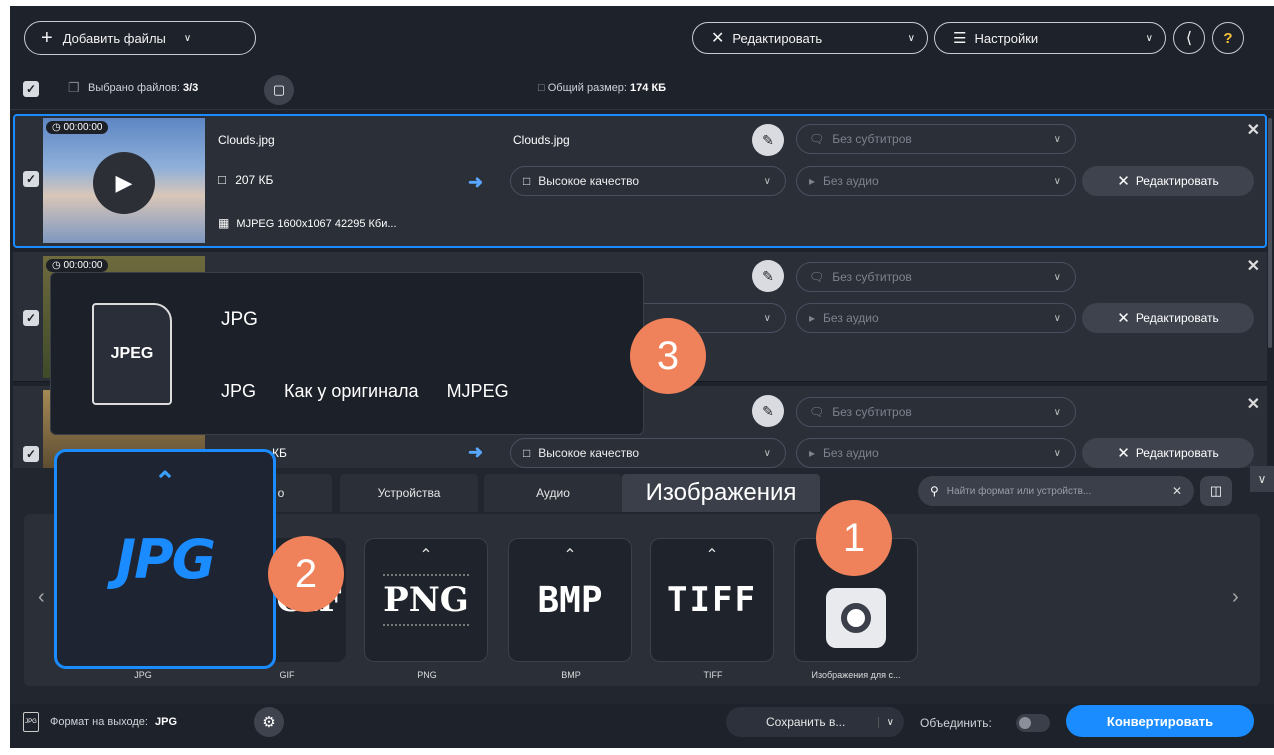 The image size is (1274, 755). Describe the element at coordinates (365, 391) in the screenshot. I see `tooltip-details: JPG Как у оригинала MJPEG` at that location.